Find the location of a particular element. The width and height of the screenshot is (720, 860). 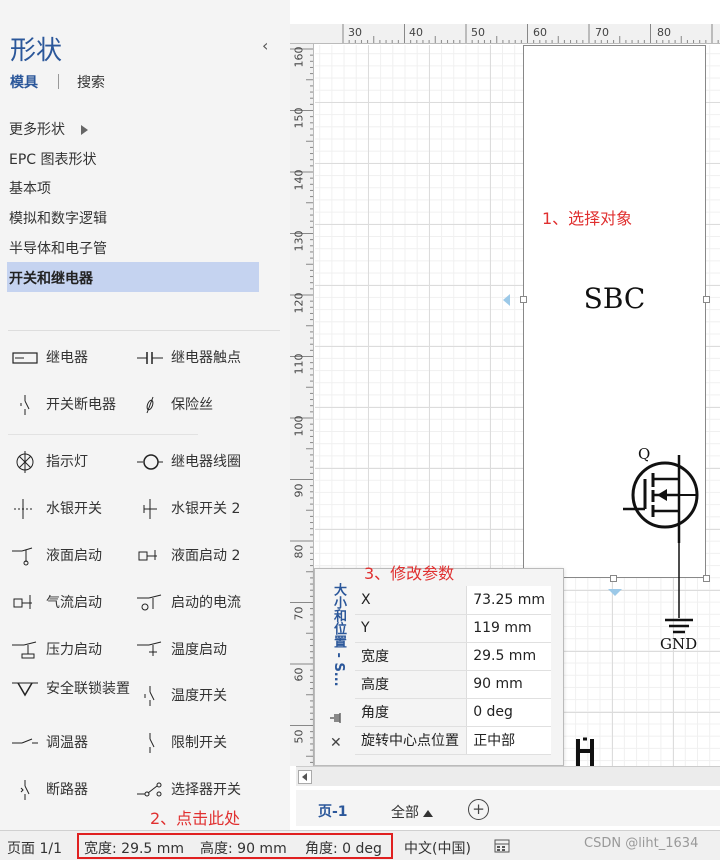

shape-relay: 继电器 is located at coordinates (76, 365).